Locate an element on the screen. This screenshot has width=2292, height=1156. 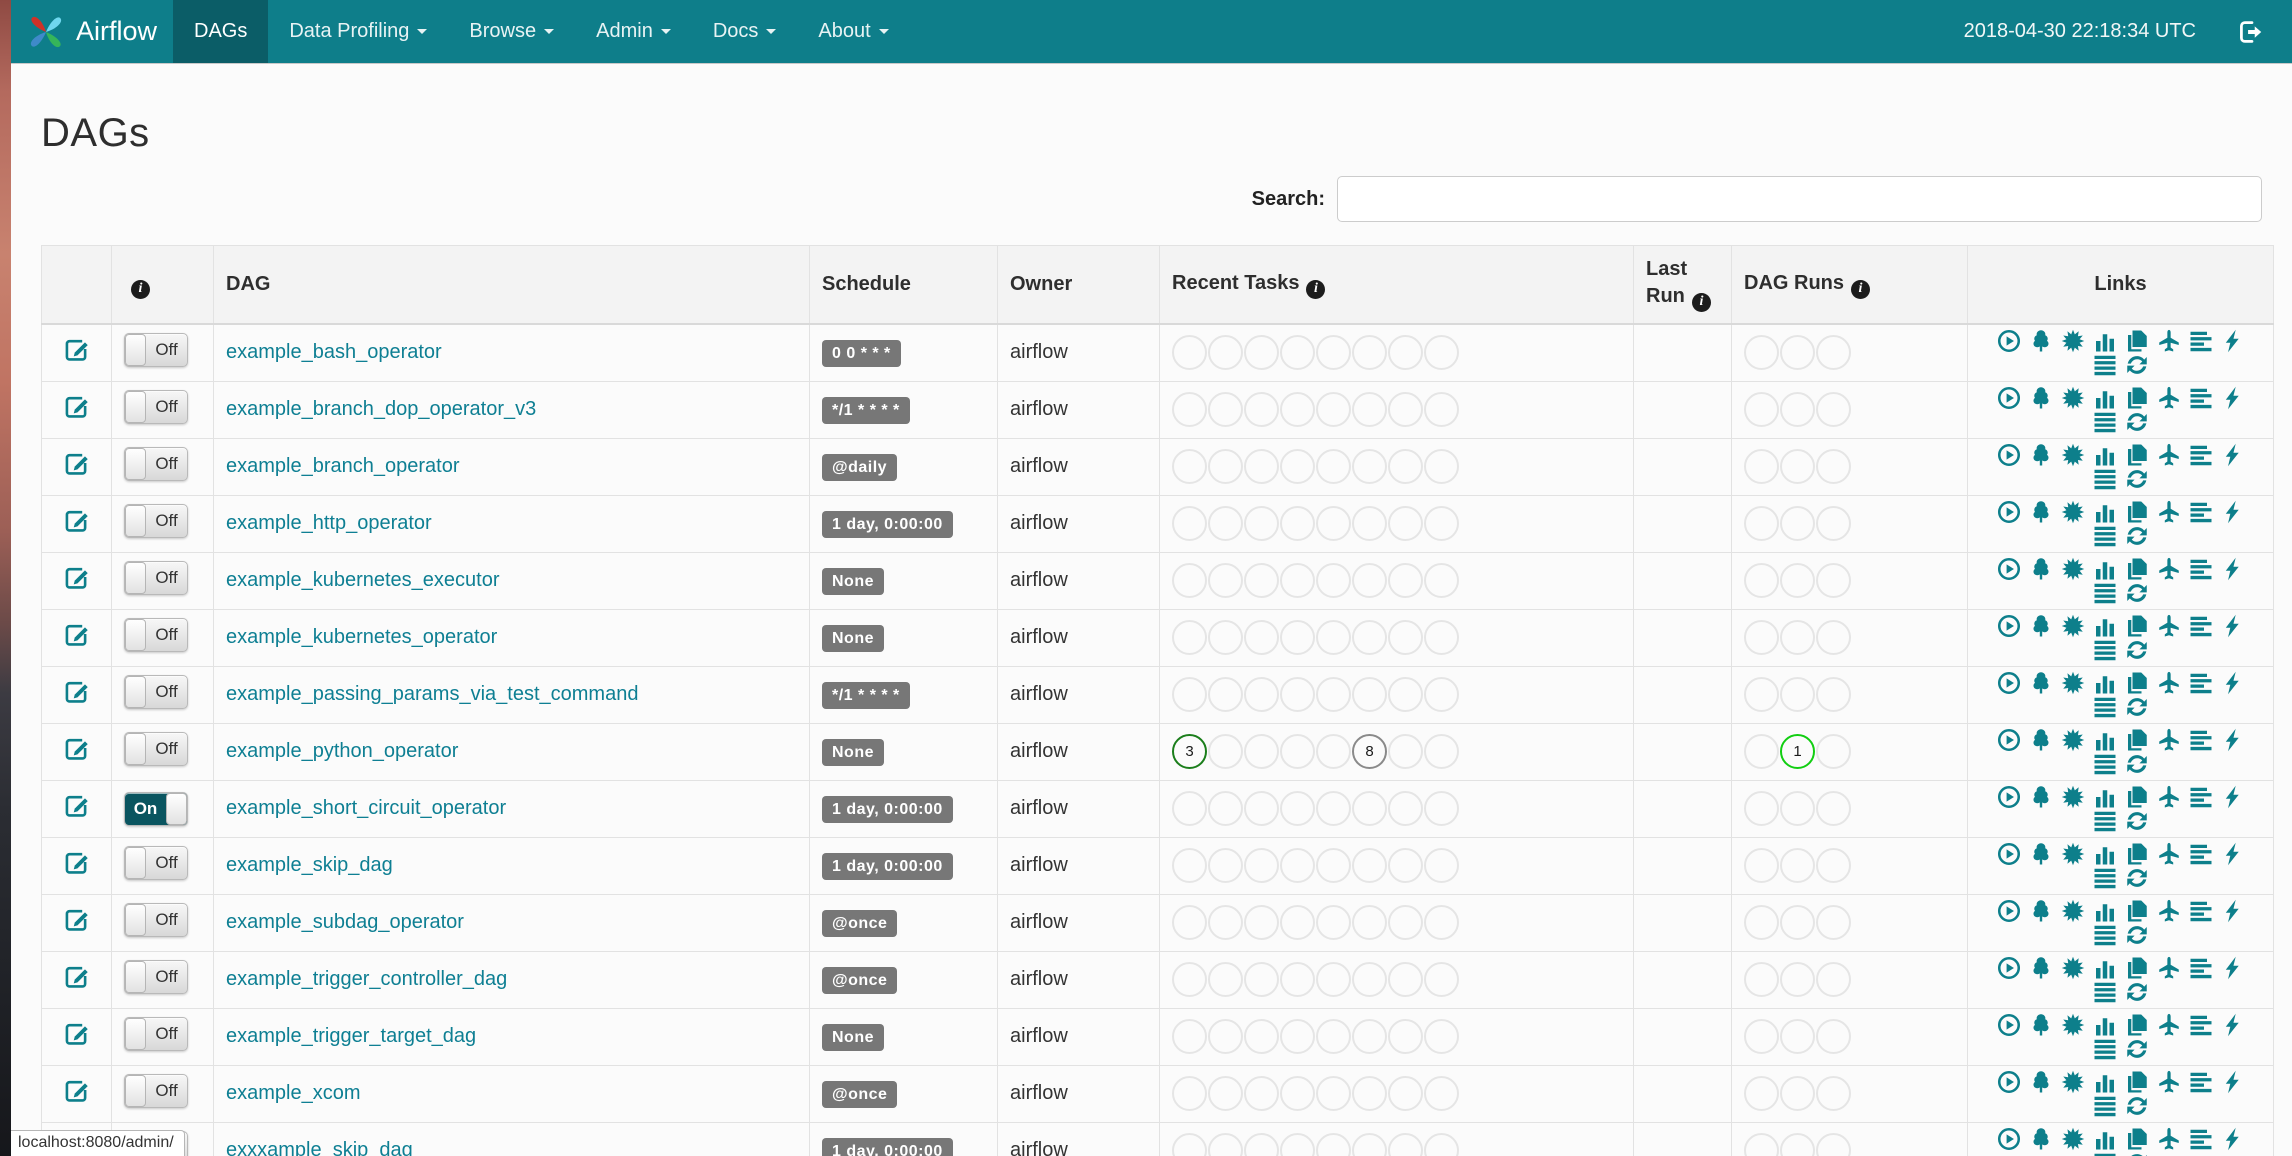
dag-name-link: example_kubernetes_executor is located at coordinates (363, 580).